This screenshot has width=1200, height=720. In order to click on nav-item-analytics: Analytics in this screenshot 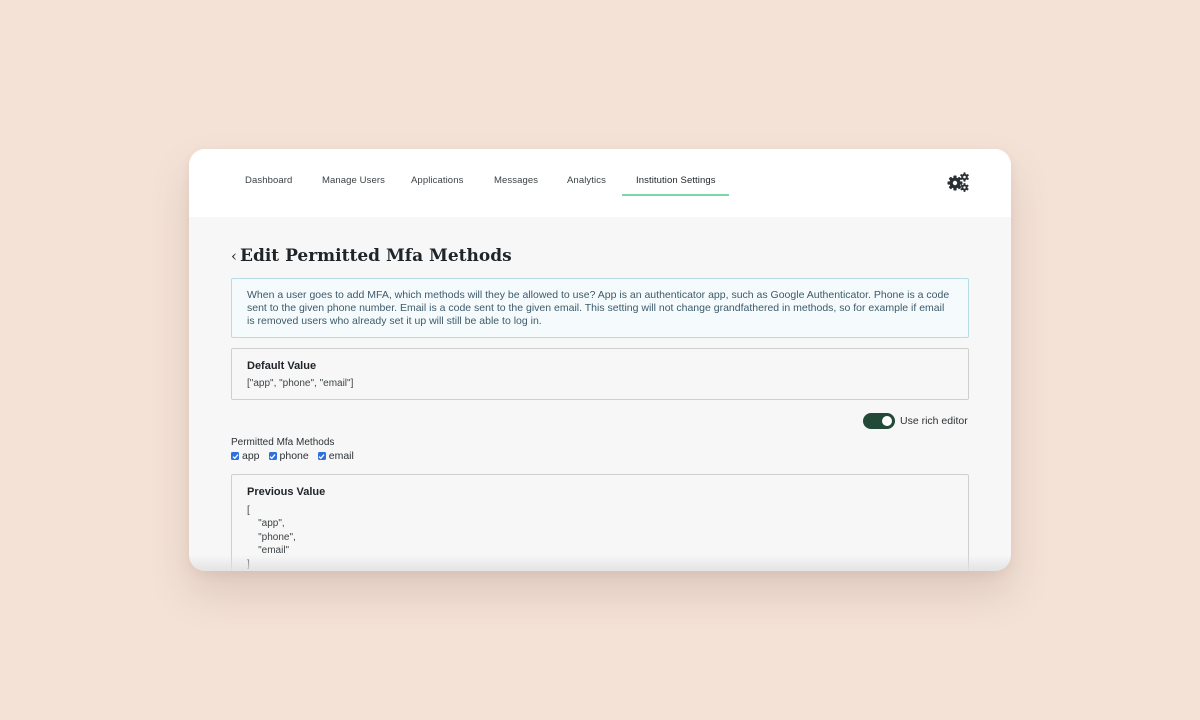, I will do `click(586, 180)`.